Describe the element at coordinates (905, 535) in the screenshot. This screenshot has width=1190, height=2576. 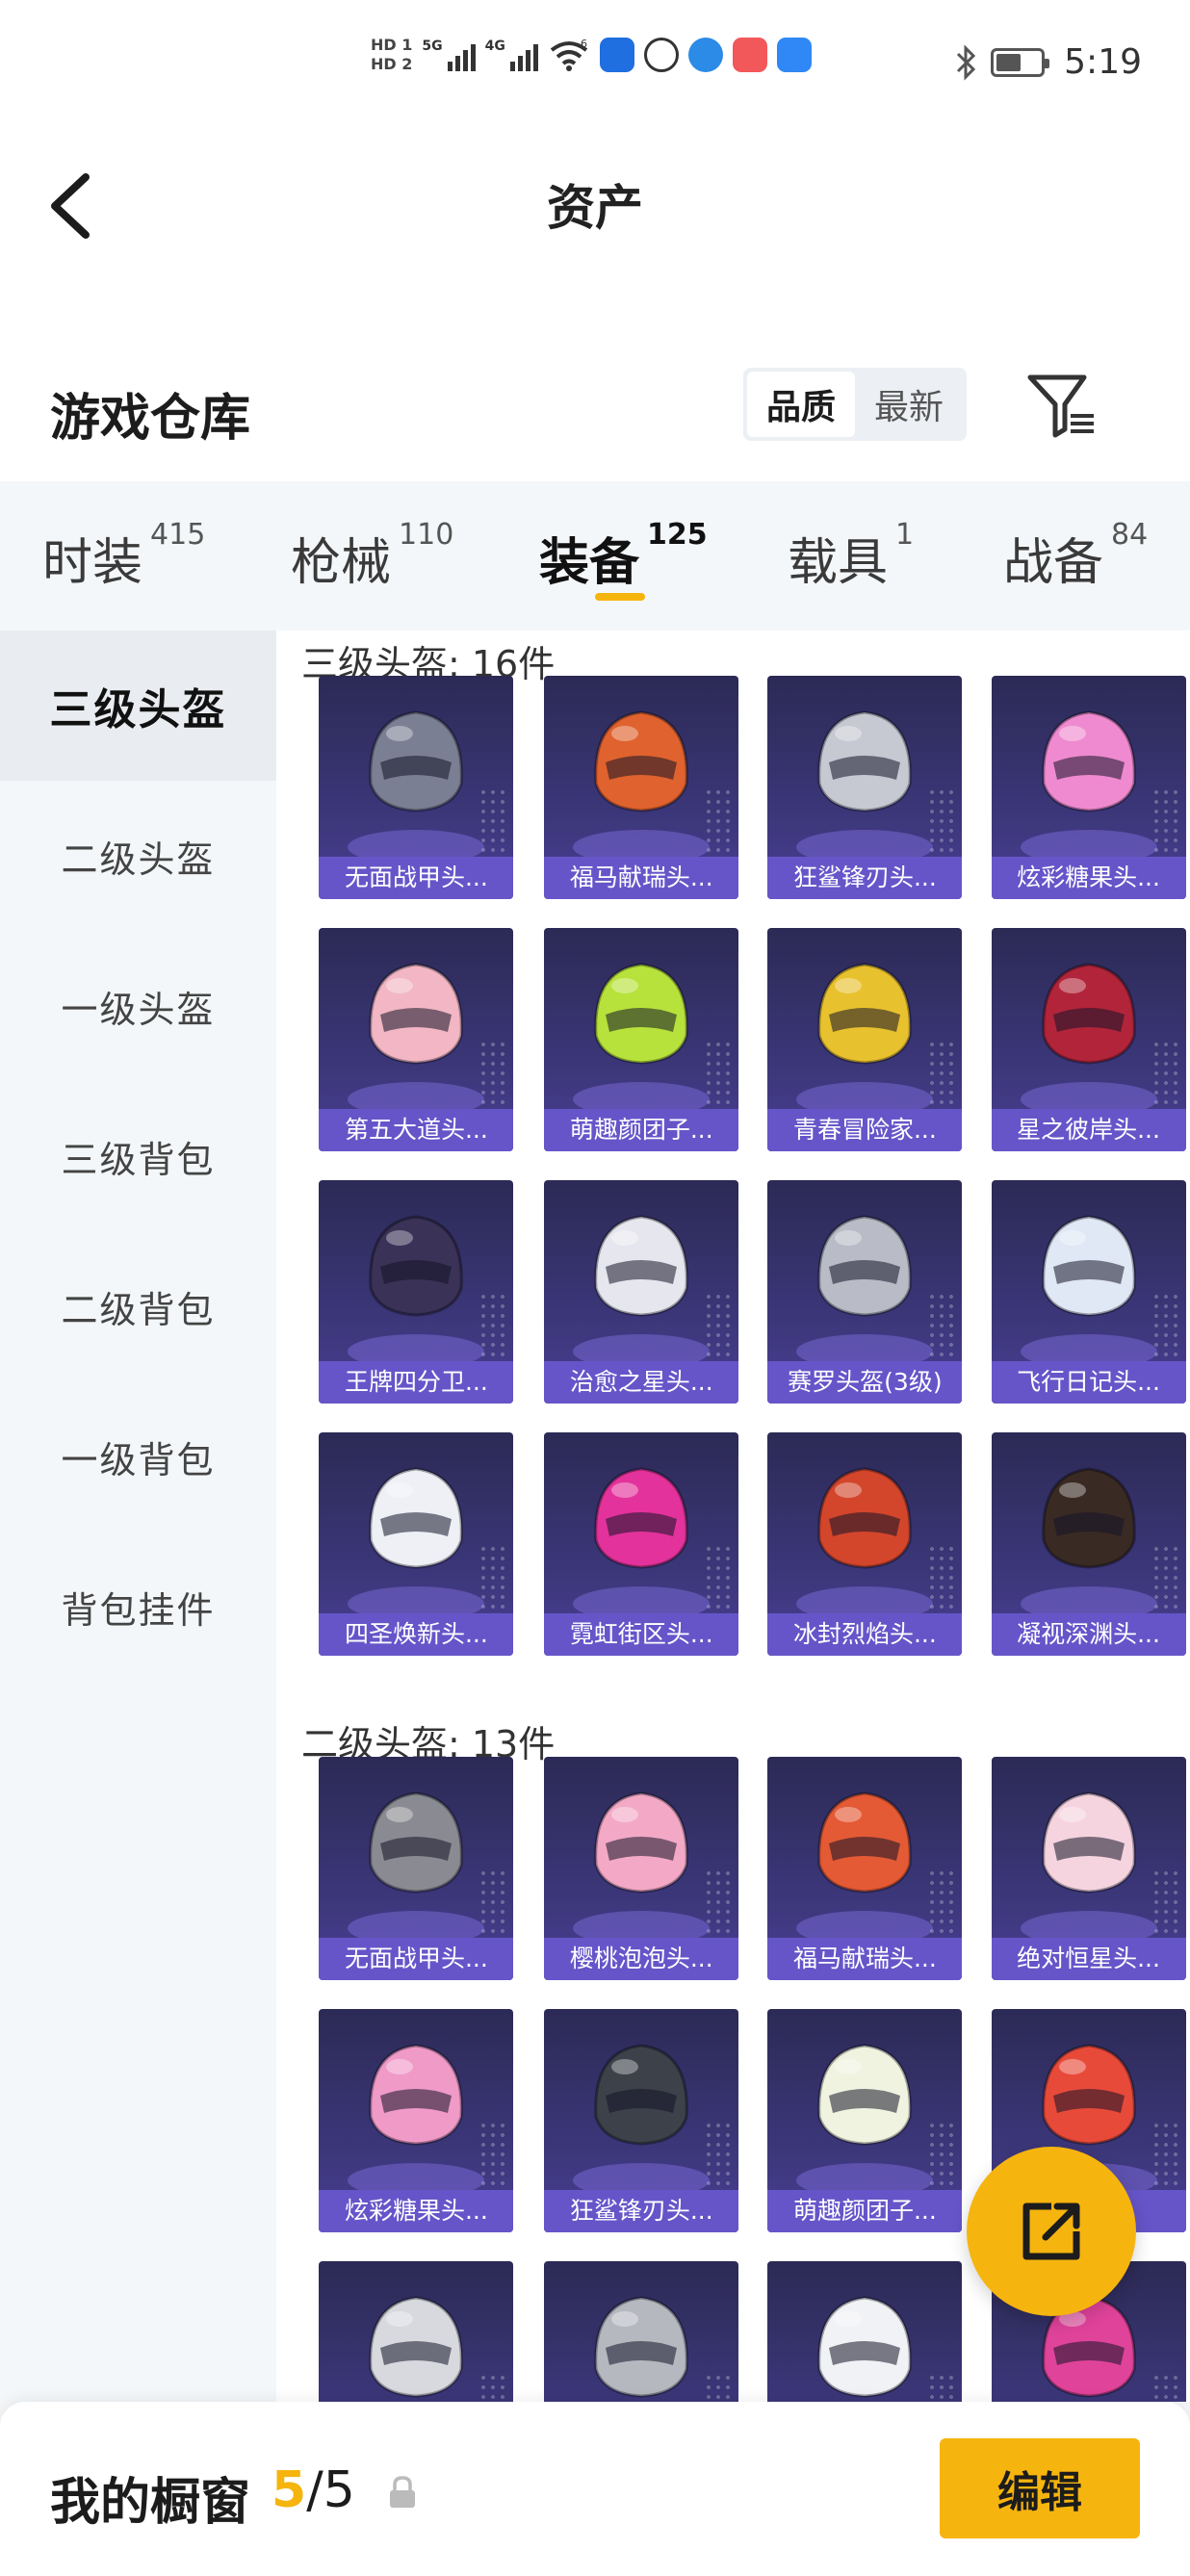
I see `tab-count: 1` at that location.